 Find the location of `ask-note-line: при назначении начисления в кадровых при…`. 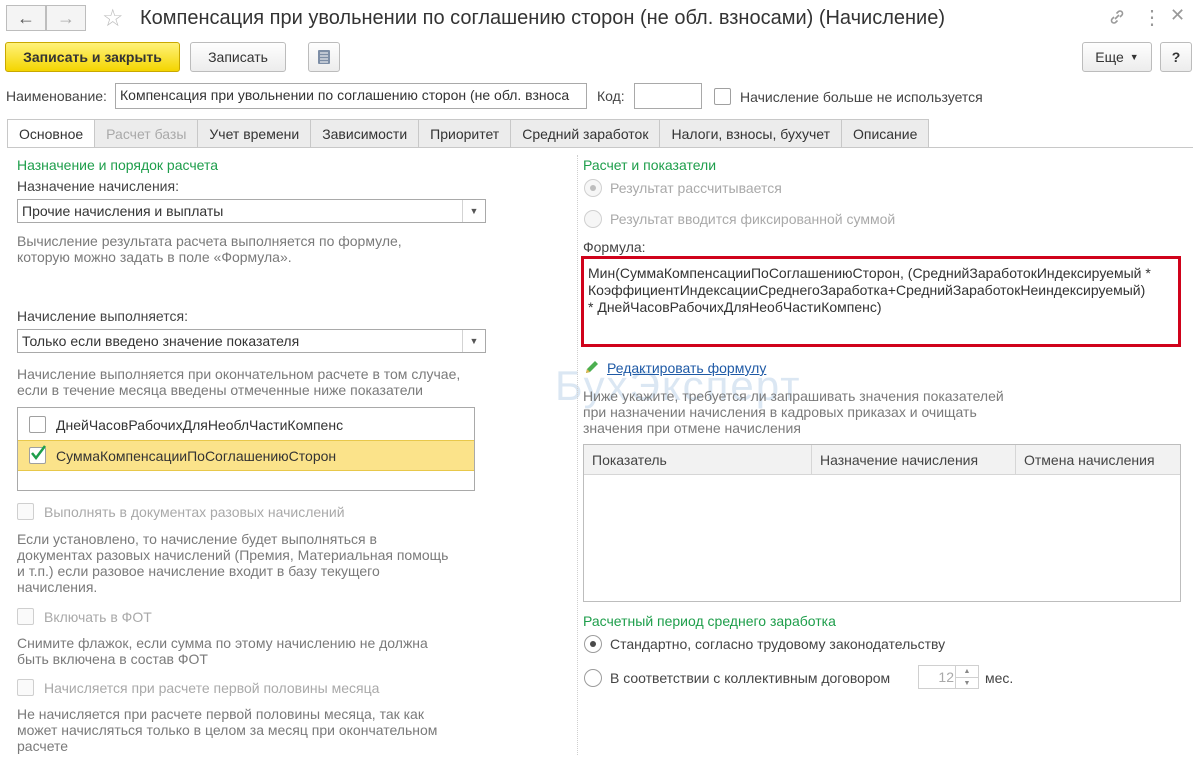

ask-note-line: при назначении начисления в кадровых при… is located at coordinates (780, 412).